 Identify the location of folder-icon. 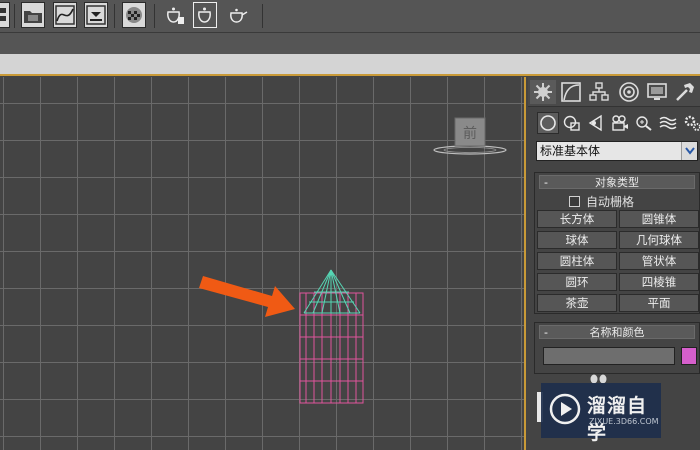
(33, 17).